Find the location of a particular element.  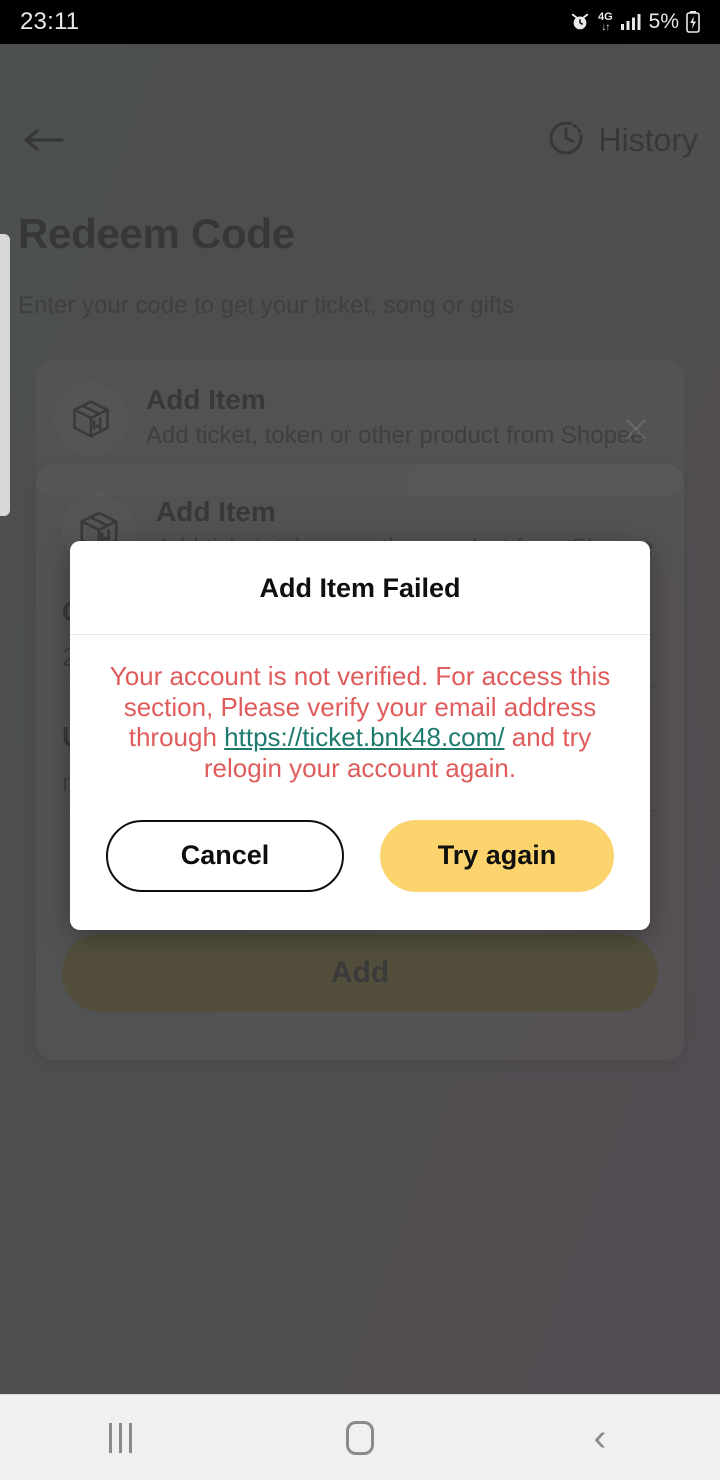

left-edge-panel-handle is located at coordinates (5, 375).